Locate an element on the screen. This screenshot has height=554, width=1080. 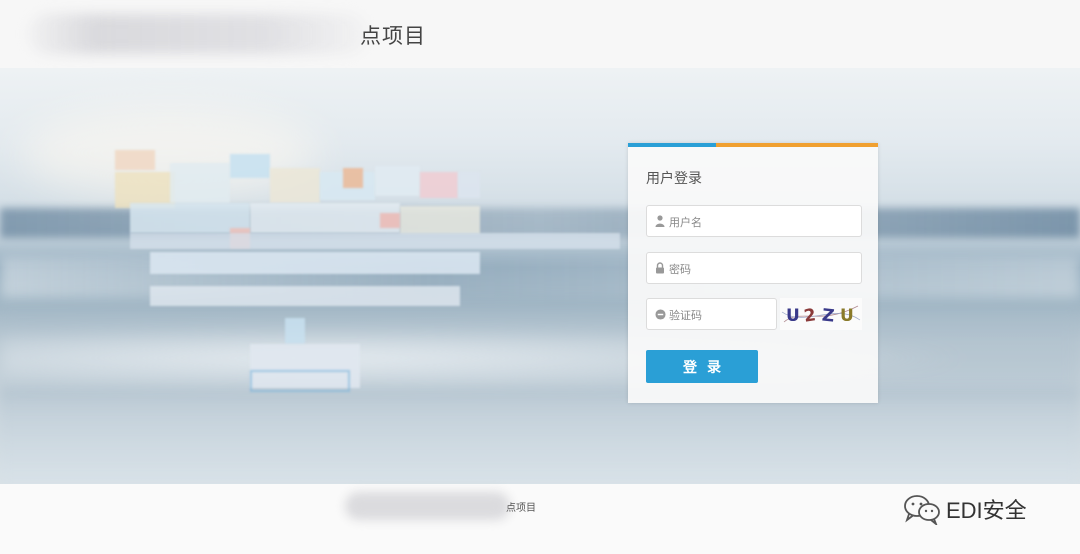
login-panel: 用户登录 U 2 Z U 登录 is located at coordinates (753, 273).